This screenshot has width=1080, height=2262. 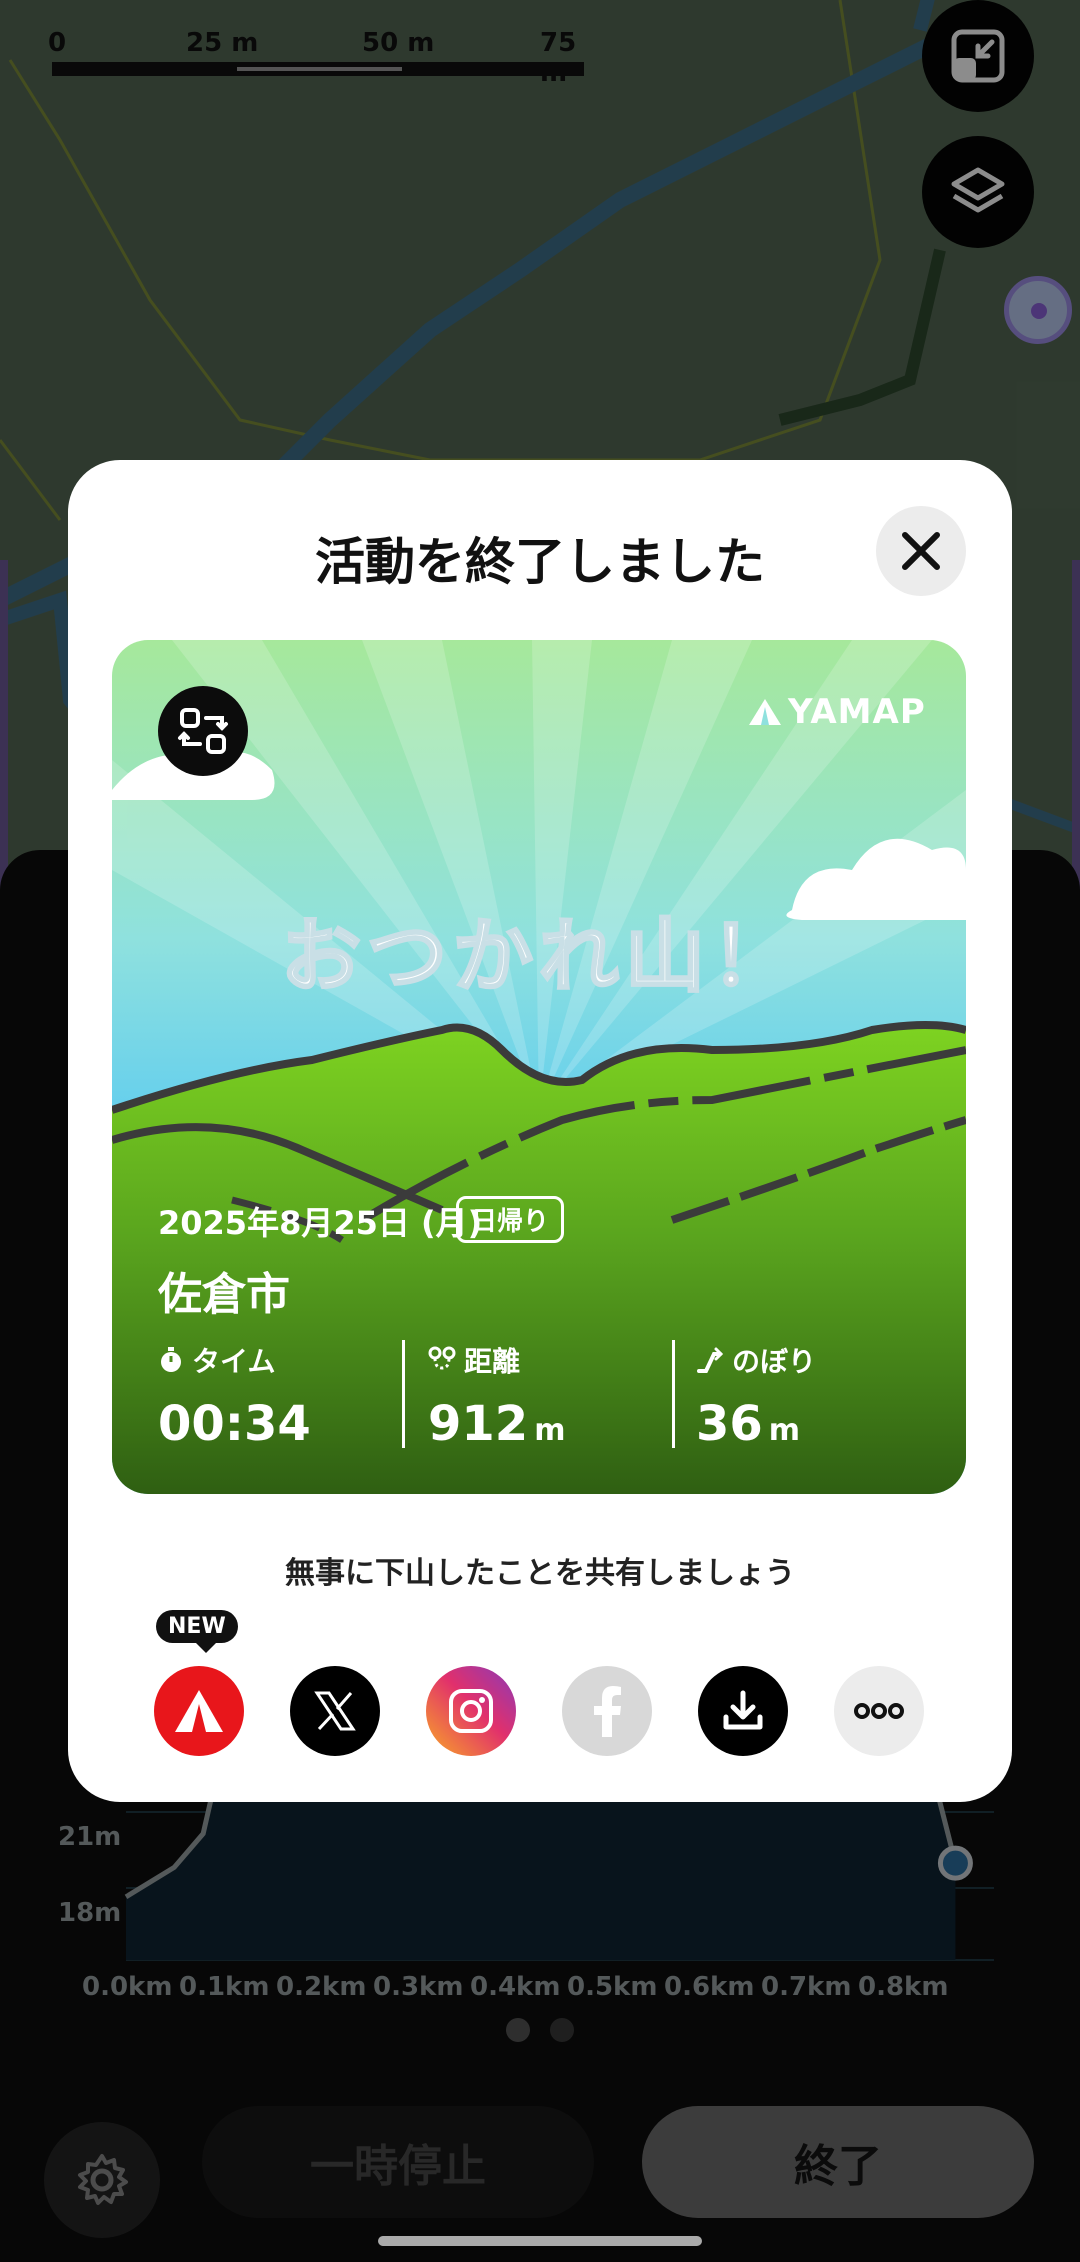 What do you see at coordinates (550, 1430) in the screenshot?
I see `stat-distance-unit: m` at bounding box center [550, 1430].